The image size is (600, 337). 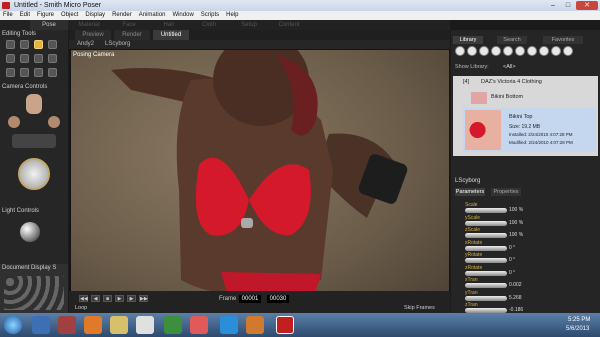 What do you see at coordinates (289, 25) in the screenshot?
I see `room-tab-content: Content` at bounding box center [289, 25].